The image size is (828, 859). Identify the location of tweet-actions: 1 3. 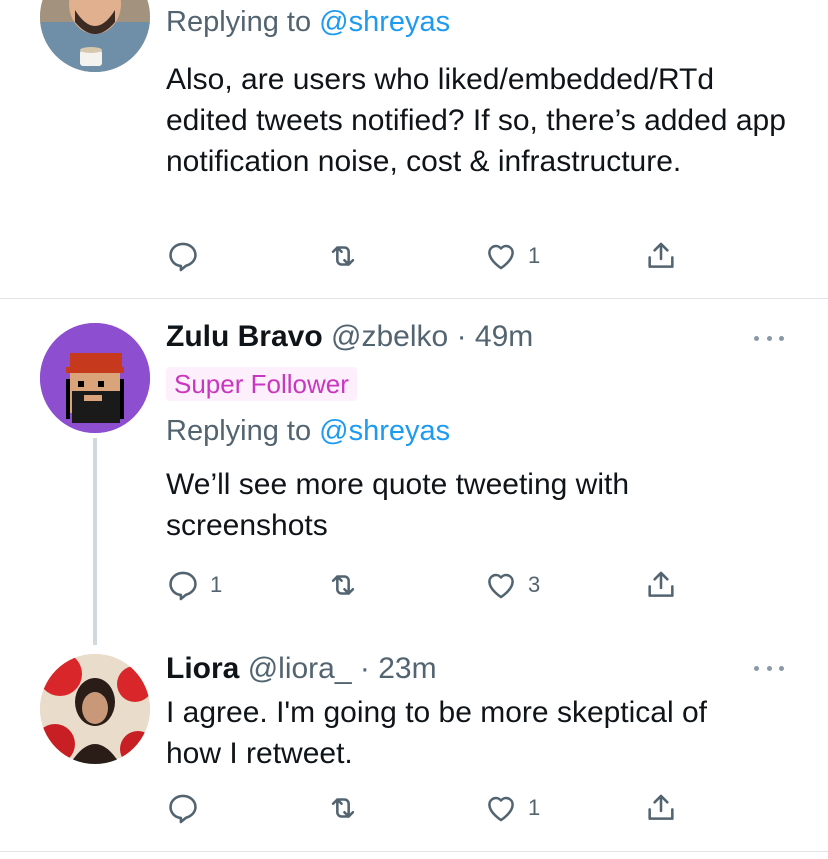
(426, 585).